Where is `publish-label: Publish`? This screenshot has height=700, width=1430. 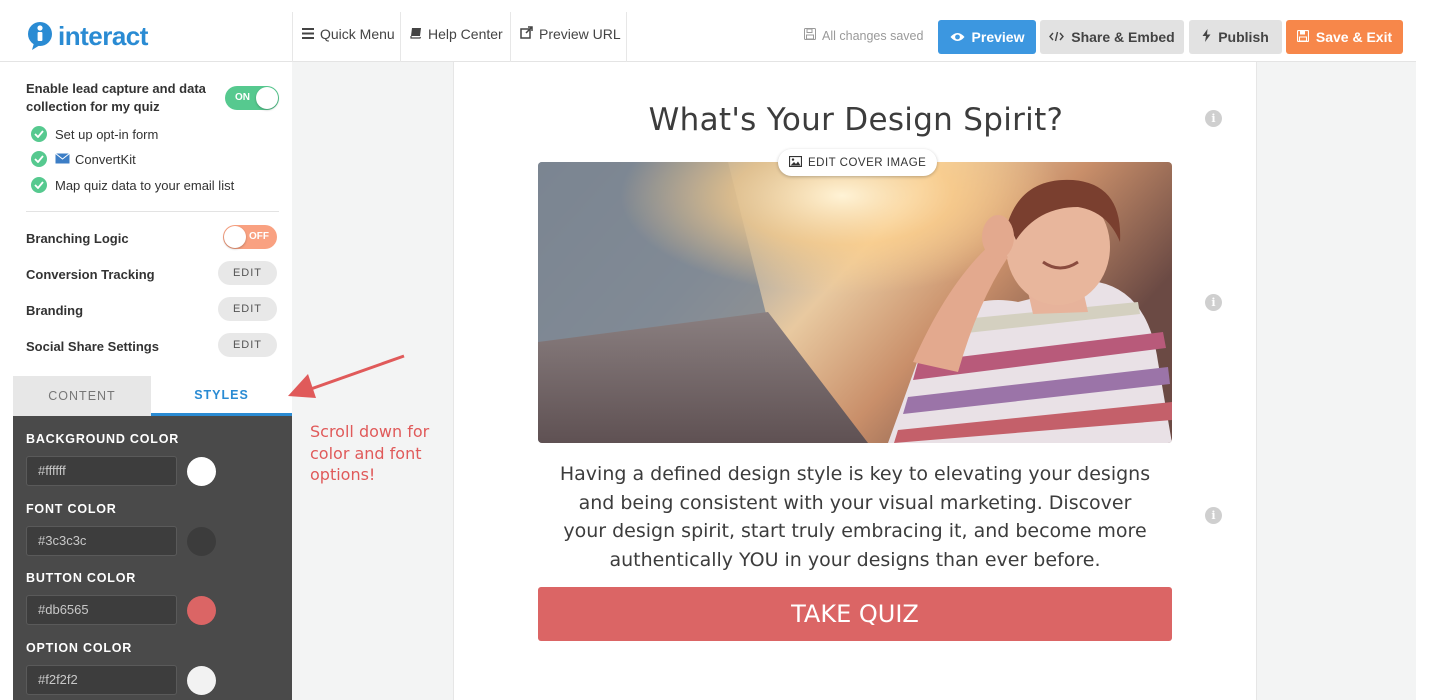
publish-label: Publish is located at coordinates (1243, 37).